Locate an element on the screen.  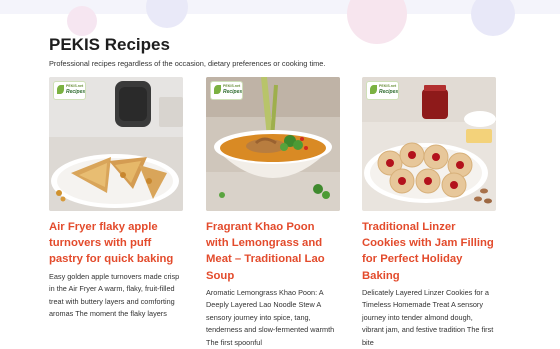
recipe-image-khao-poon: PEKIS.net Recipes is located at coordinates (273, 144).